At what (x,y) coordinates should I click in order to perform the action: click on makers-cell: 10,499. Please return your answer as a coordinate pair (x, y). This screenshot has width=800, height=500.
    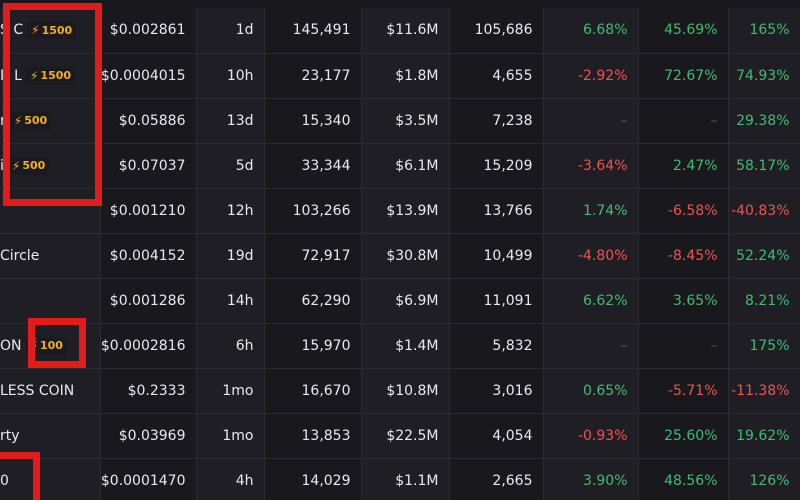
    Looking at the image, I should click on (496, 256).